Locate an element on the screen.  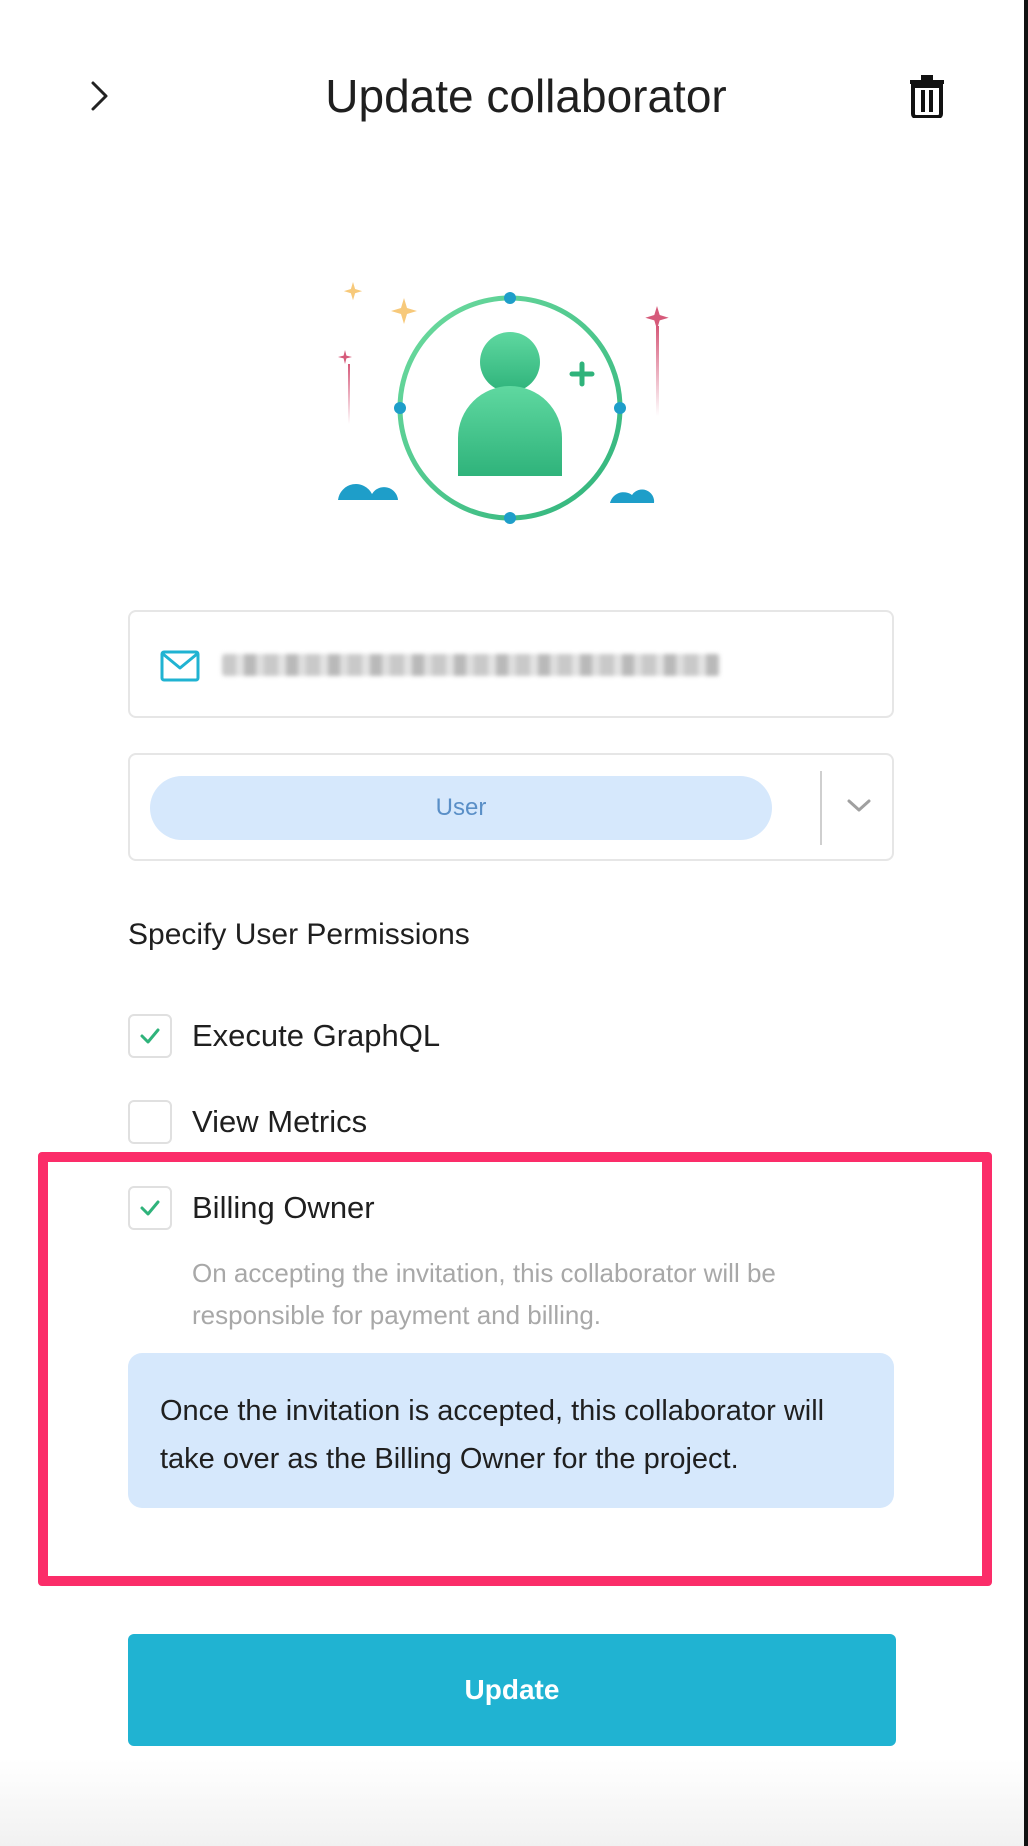
email-field is located at coordinates (511, 664).